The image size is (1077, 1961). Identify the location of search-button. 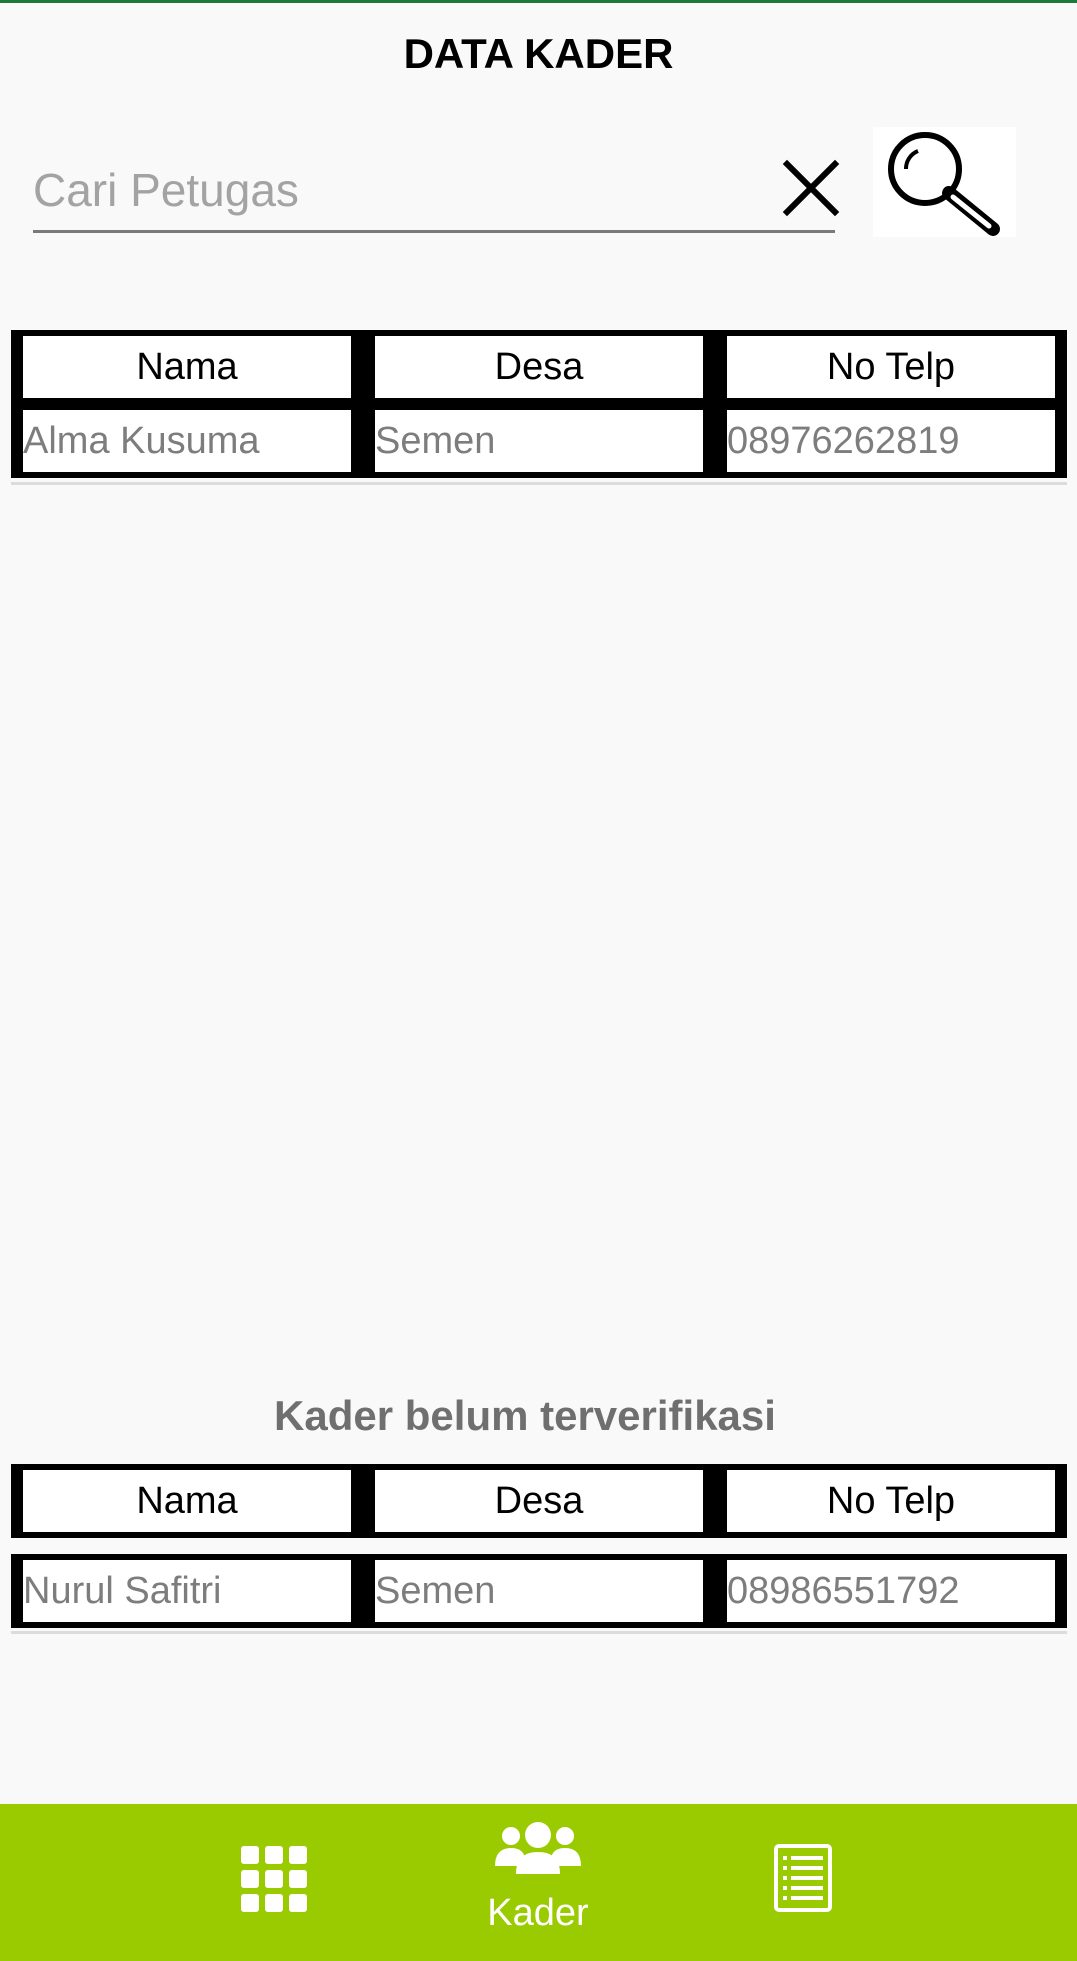
(944, 182).